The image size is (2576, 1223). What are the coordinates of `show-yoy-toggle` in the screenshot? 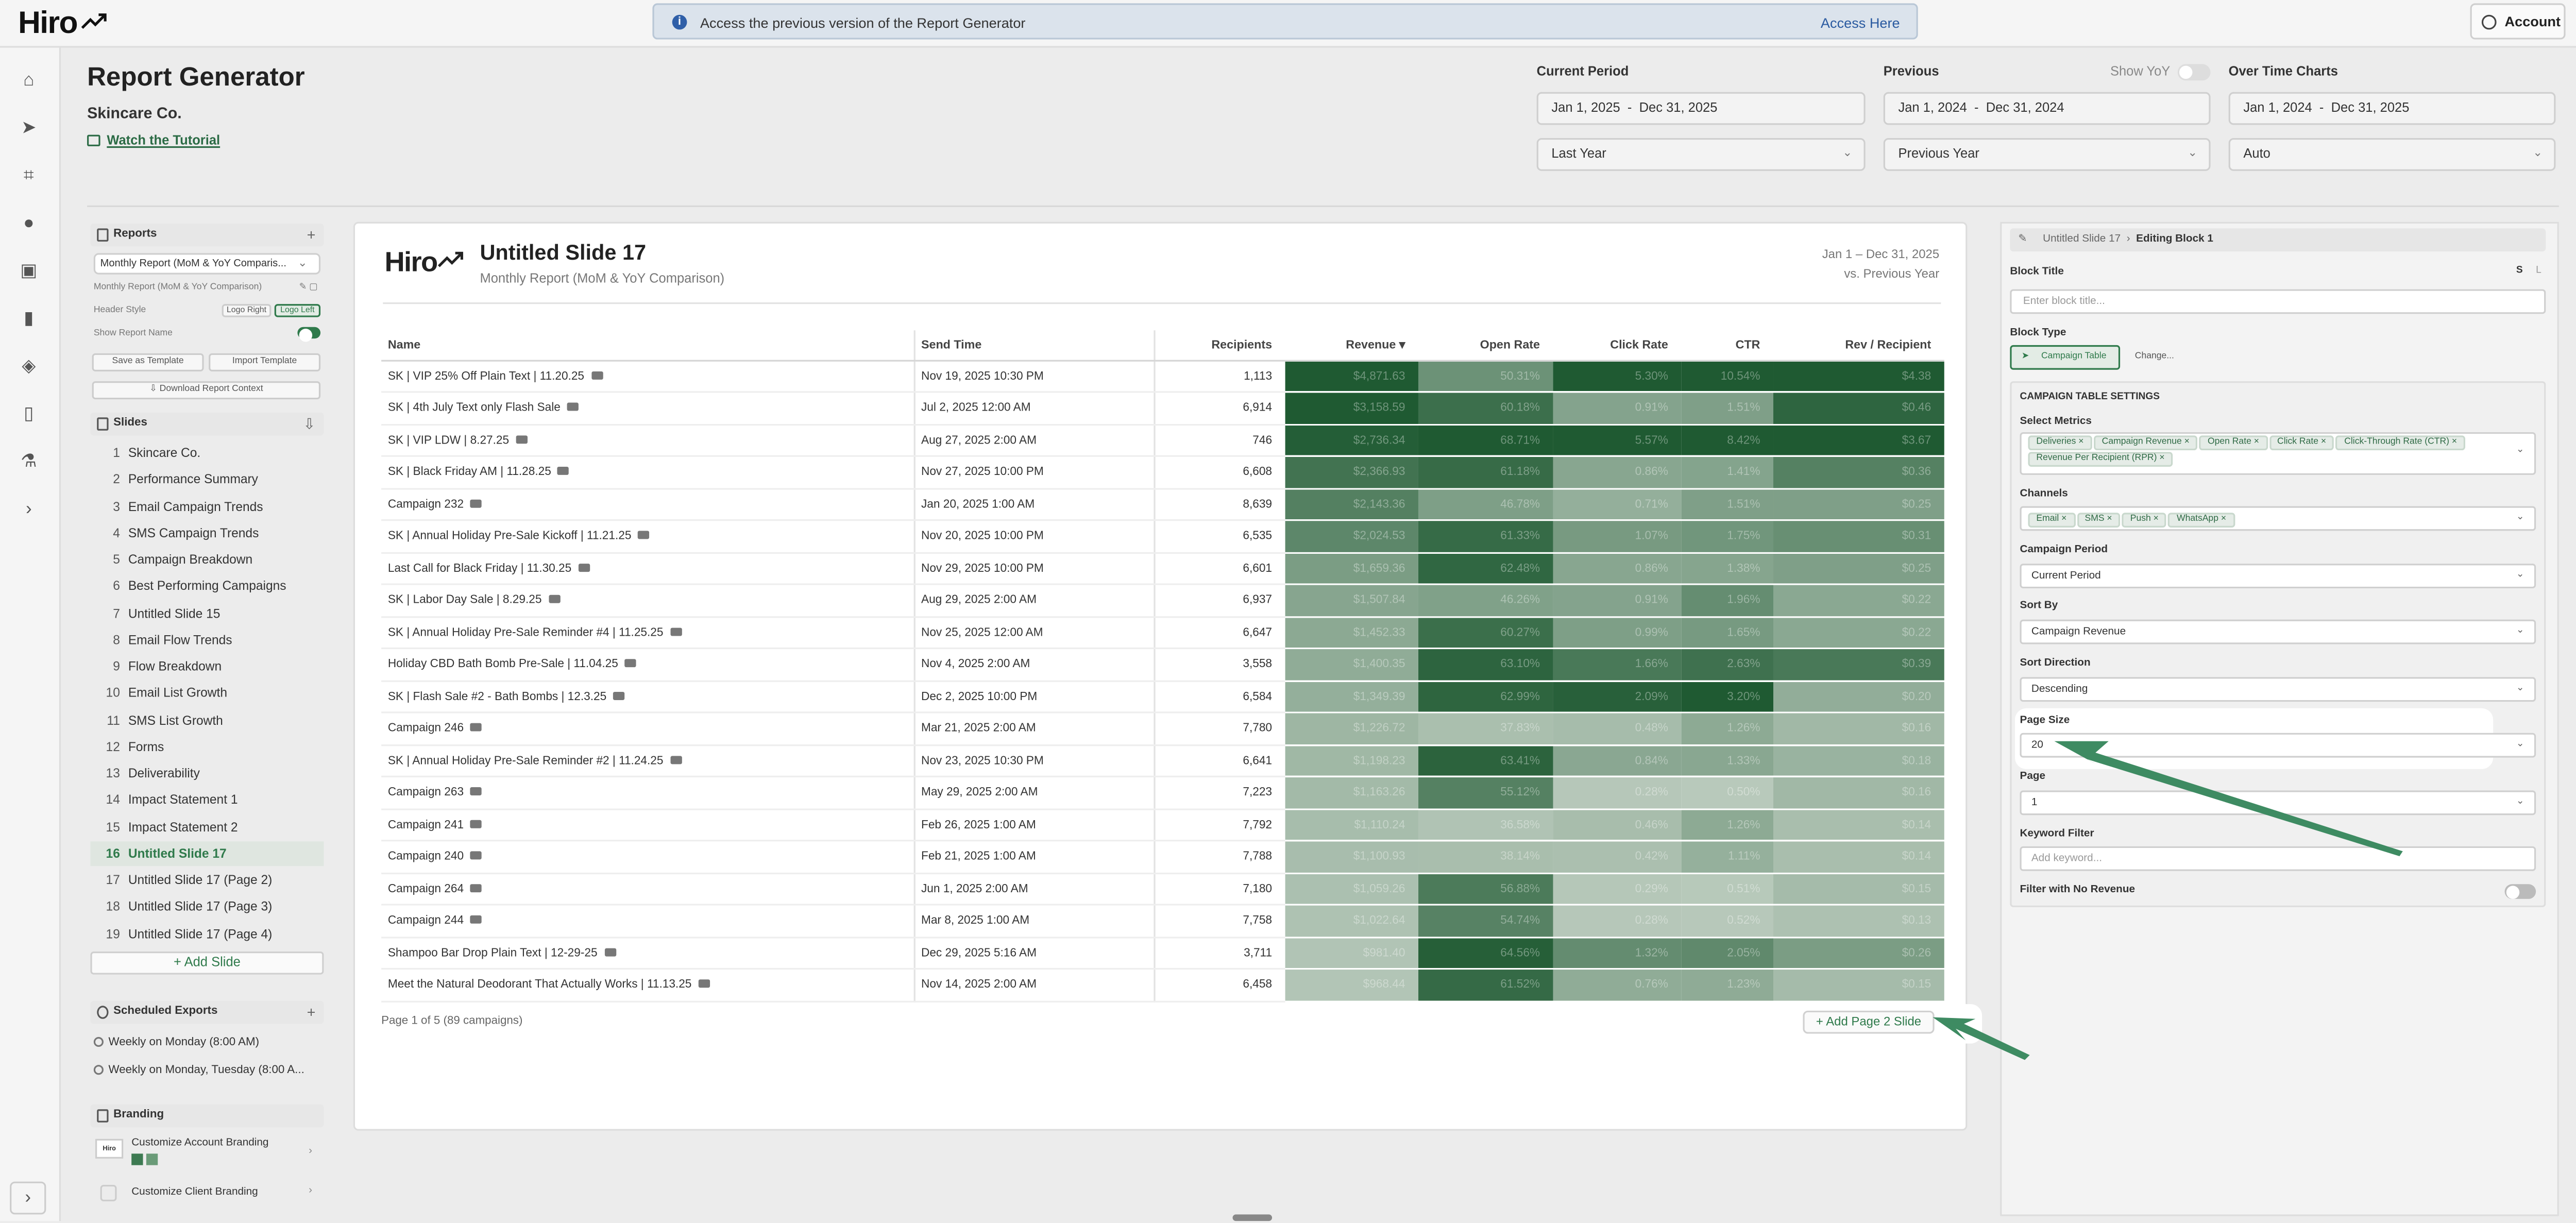 It's located at (2194, 72).